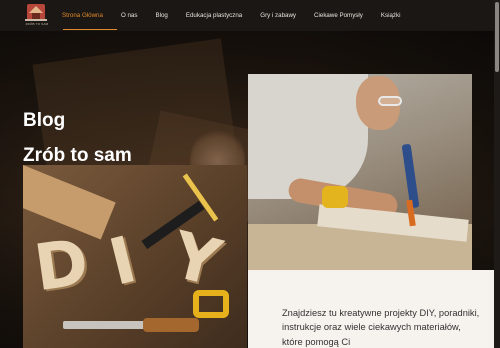 This screenshot has height=348, width=500. Describe the element at coordinates (497, 37) in the screenshot. I see `scrollbar-thumb` at that location.